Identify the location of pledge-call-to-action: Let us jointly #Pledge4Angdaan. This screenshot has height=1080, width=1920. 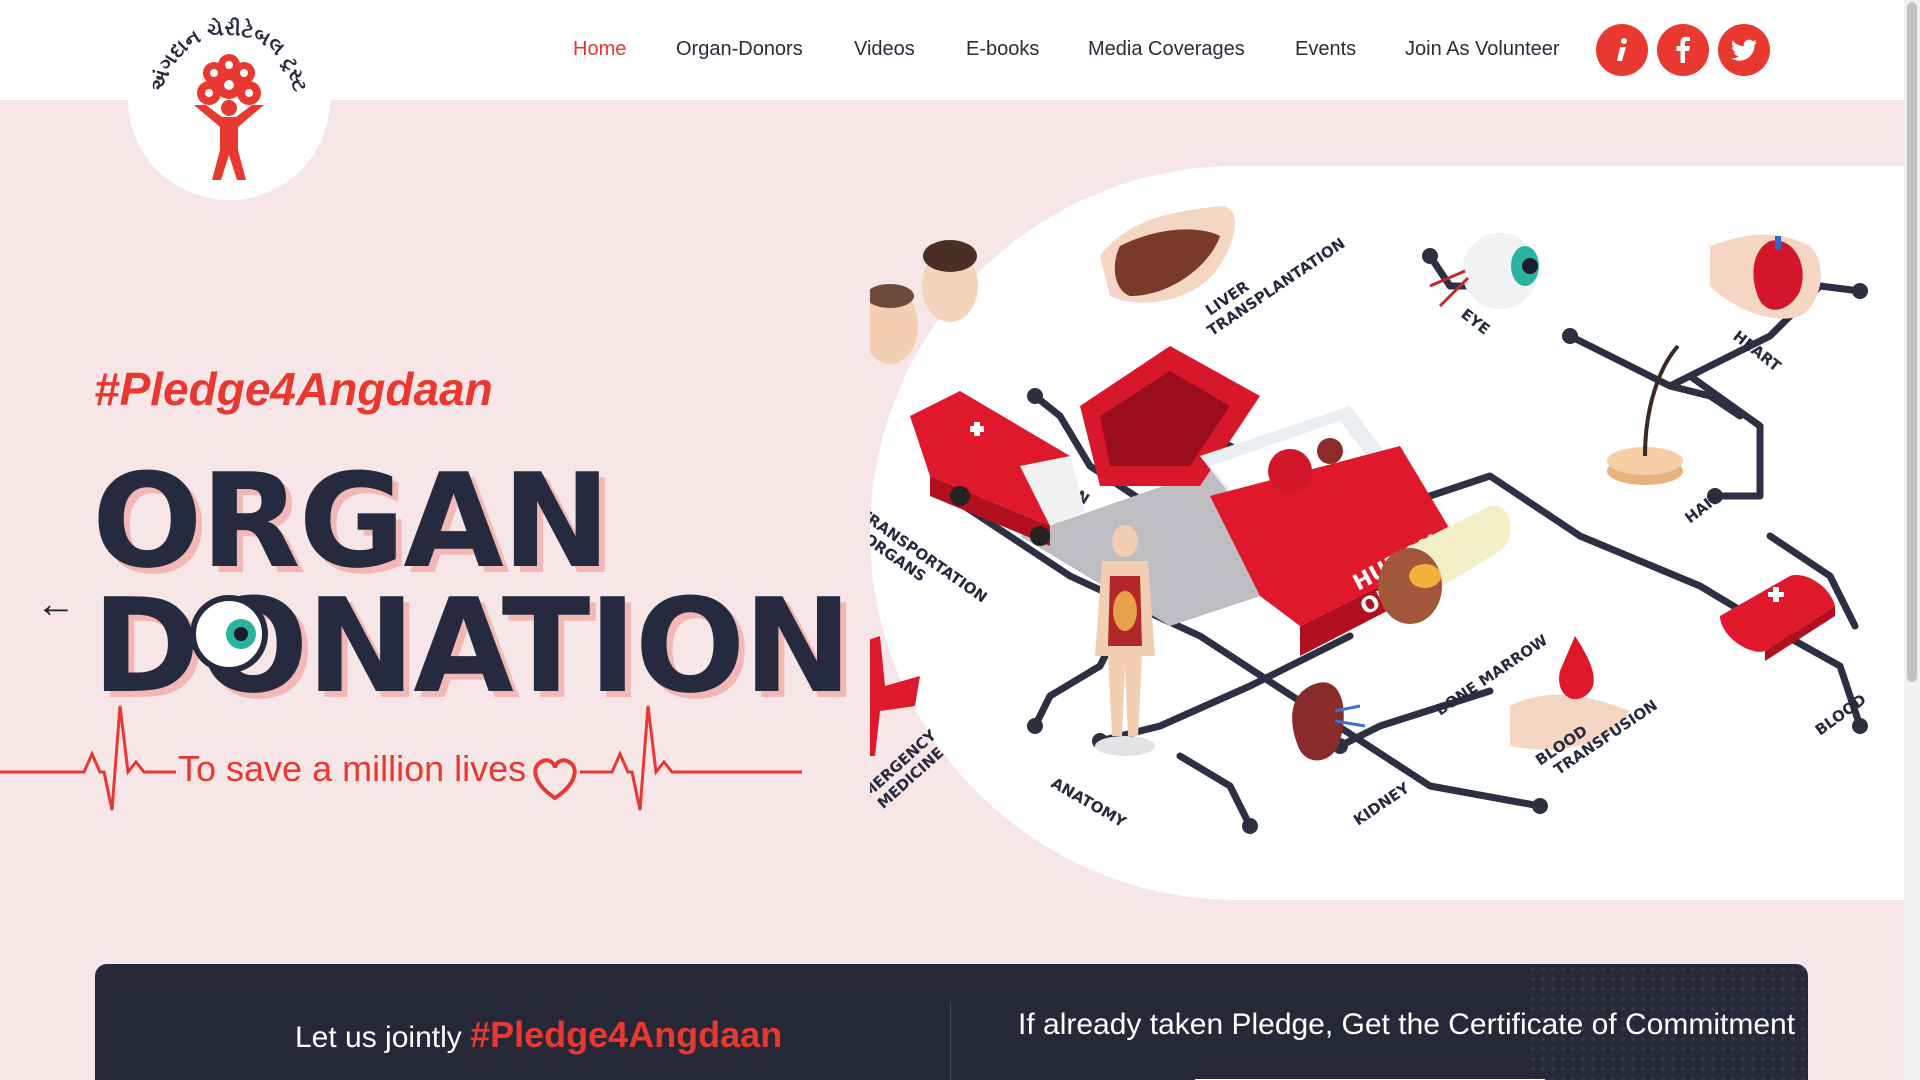
(538, 1035).